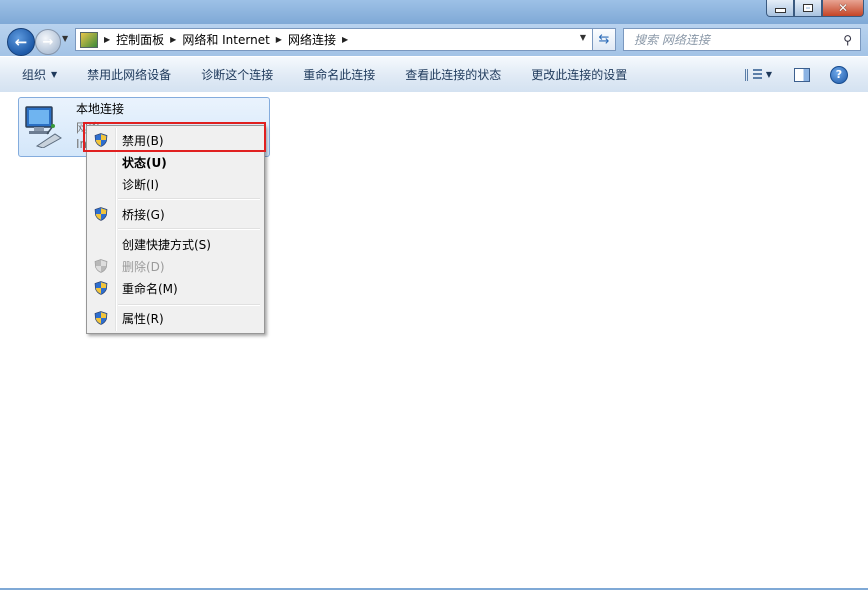 The image size is (868, 590). What do you see at coordinates (43, 127) in the screenshot?
I see `network-adapter-icon` at bounding box center [43, 127].